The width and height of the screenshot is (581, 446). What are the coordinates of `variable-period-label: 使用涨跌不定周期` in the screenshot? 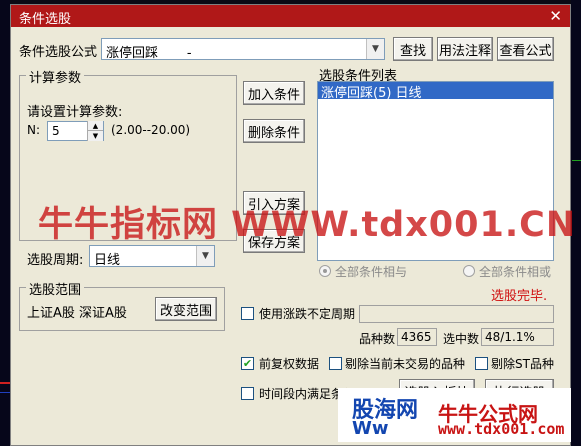 It's located at (307, 314).